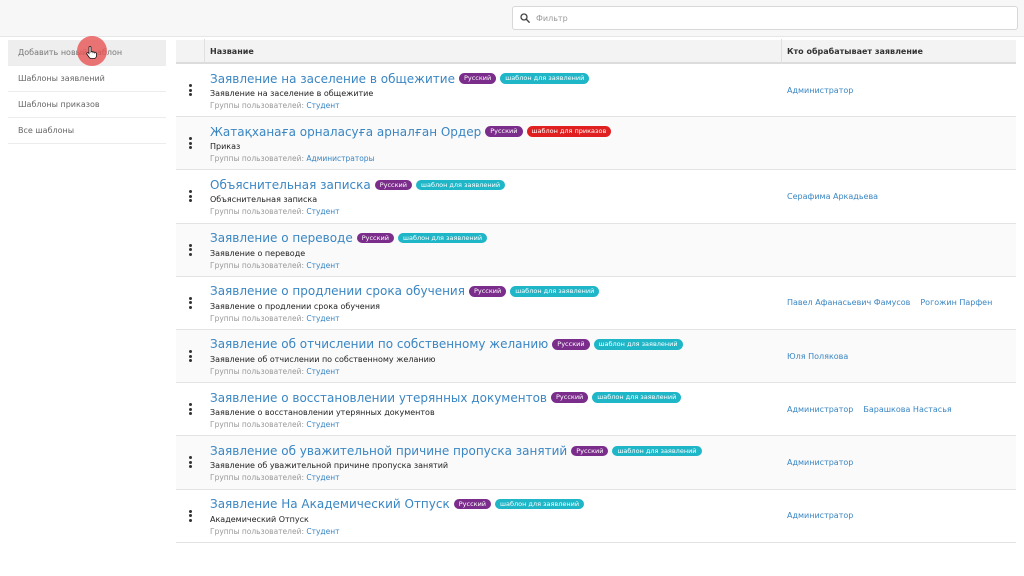  I want to click on template-description: Академический Отпуск, so click(259, 519).